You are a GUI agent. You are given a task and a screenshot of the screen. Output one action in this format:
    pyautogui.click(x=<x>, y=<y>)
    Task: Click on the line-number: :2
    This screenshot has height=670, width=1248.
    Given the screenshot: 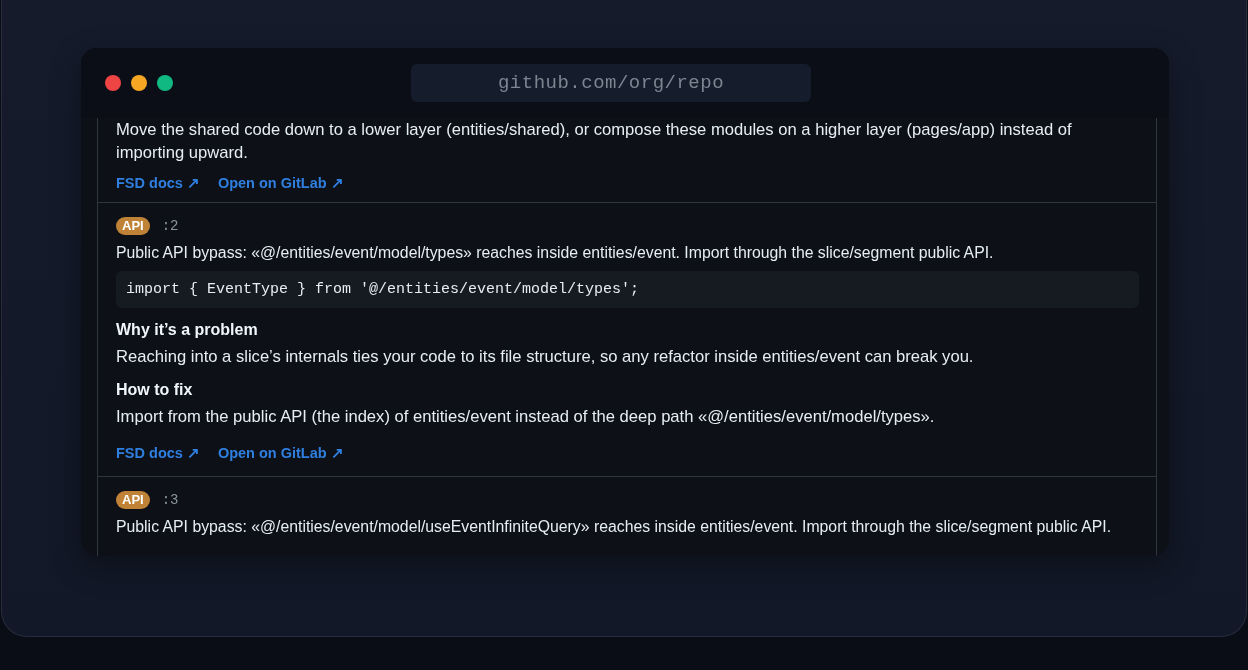 What is the action you would take?
    pyautogui.click(x=170, y=226)
    